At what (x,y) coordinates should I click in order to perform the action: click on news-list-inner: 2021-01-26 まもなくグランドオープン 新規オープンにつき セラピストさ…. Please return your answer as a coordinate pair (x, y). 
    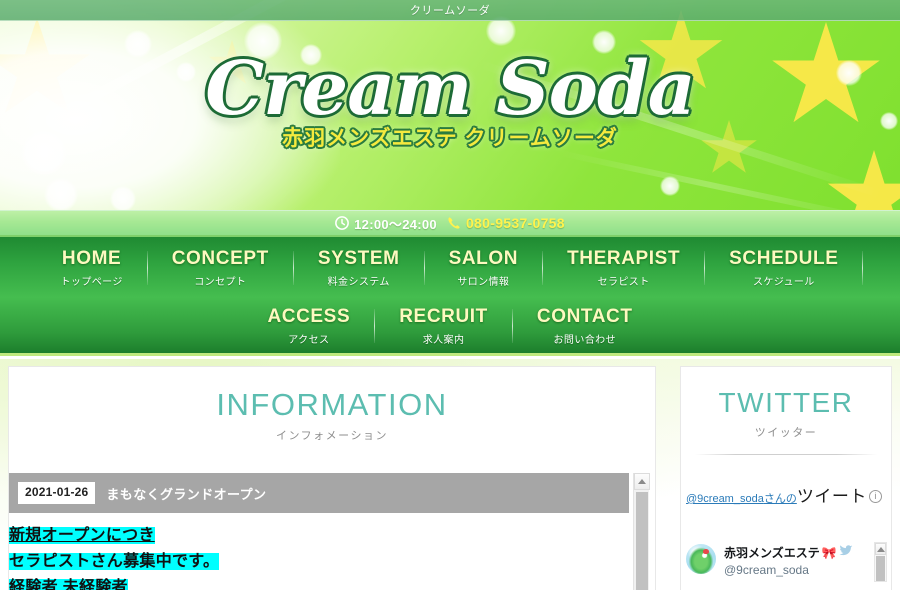
    Looking at the image, I should click on (324, 531).